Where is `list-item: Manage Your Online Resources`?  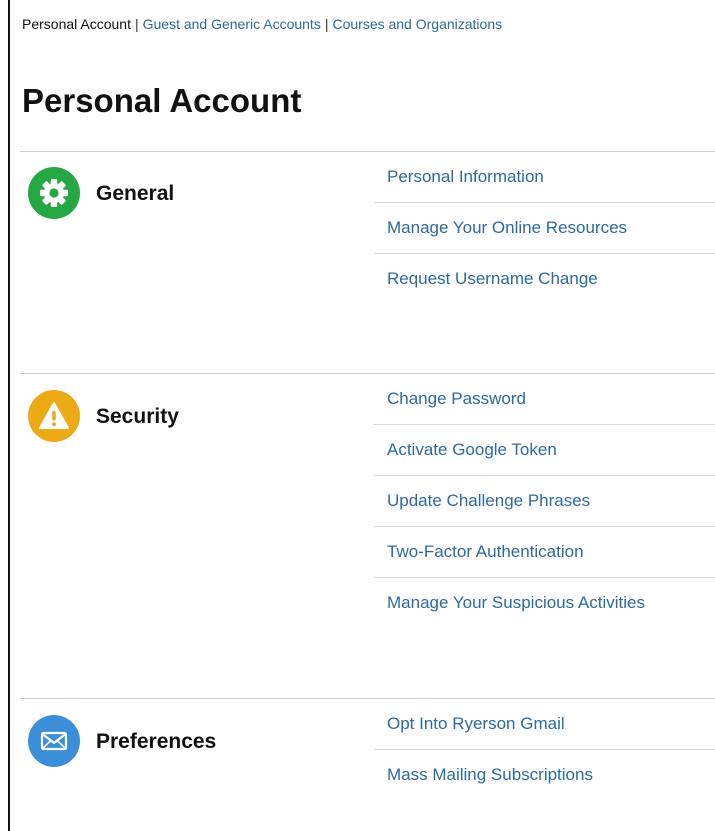 list-item: Manage Your Online Resources is located at coordinates (544, 228).